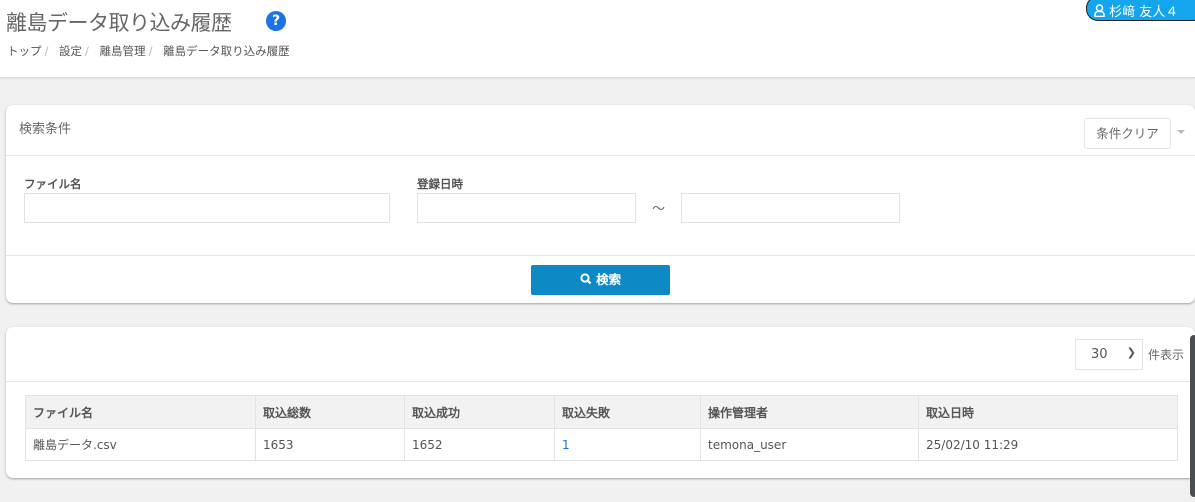  Describe the element at coordinates (1127, 133) in the screenshot. I see `clear-conditions-button: 条件クリア` at that location.